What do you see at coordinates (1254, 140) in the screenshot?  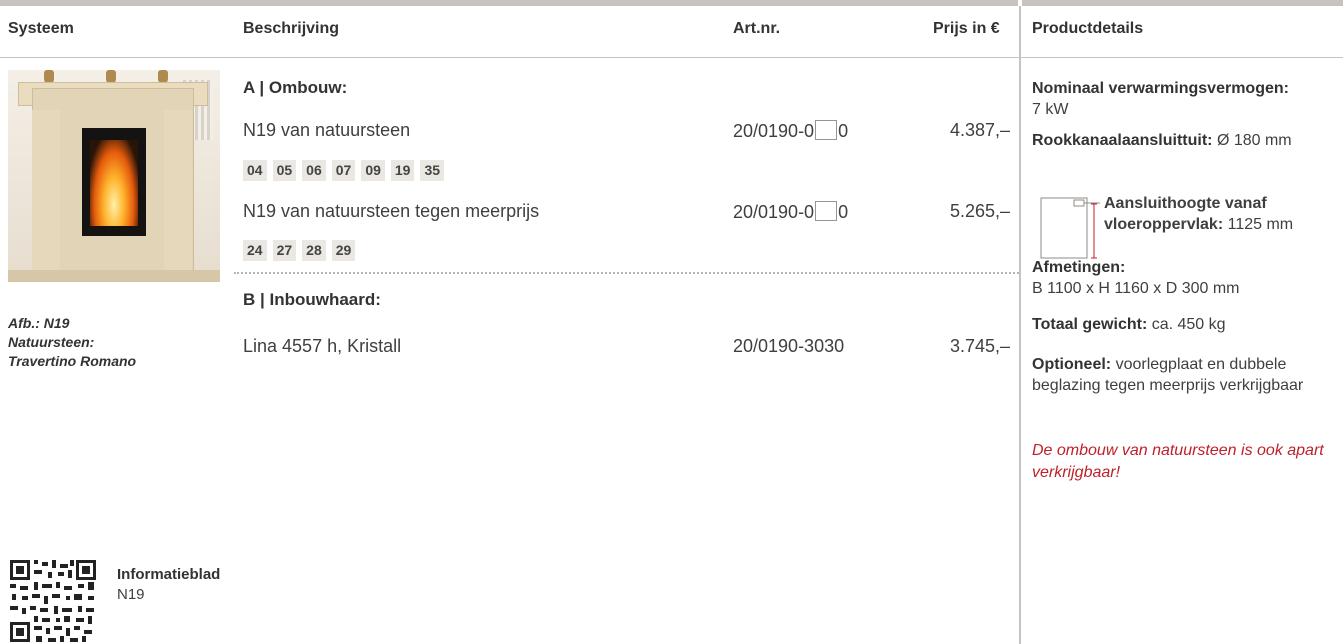 I see `detail-flue-value: Ø 180 mm` at bounding box center [1254, 140].